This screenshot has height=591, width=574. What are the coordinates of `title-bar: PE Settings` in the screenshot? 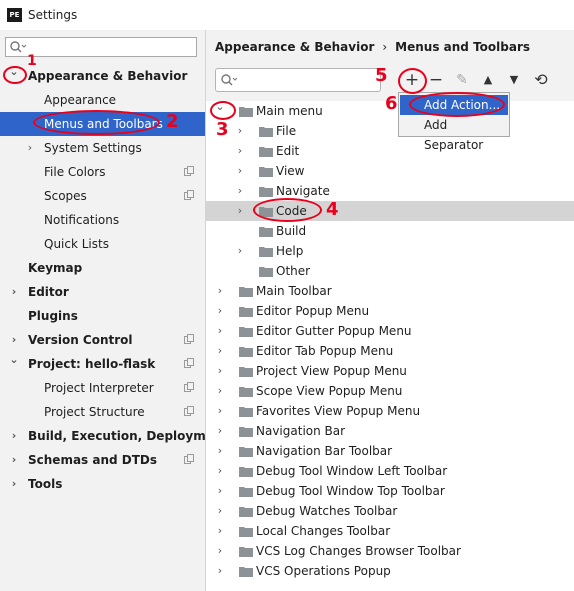 It's located at (287, 15).